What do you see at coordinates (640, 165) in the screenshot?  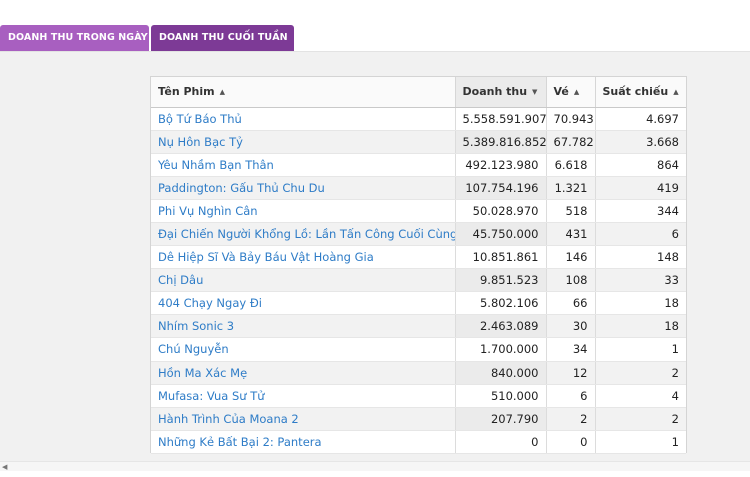 I see `shows-cell: 864` at bounding box center [640, 165].